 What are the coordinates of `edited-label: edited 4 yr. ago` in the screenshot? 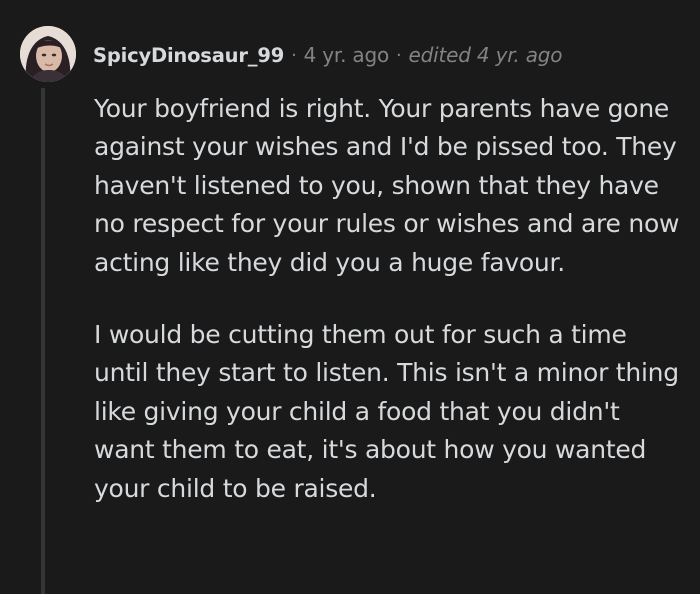 It's located at (485, 55).